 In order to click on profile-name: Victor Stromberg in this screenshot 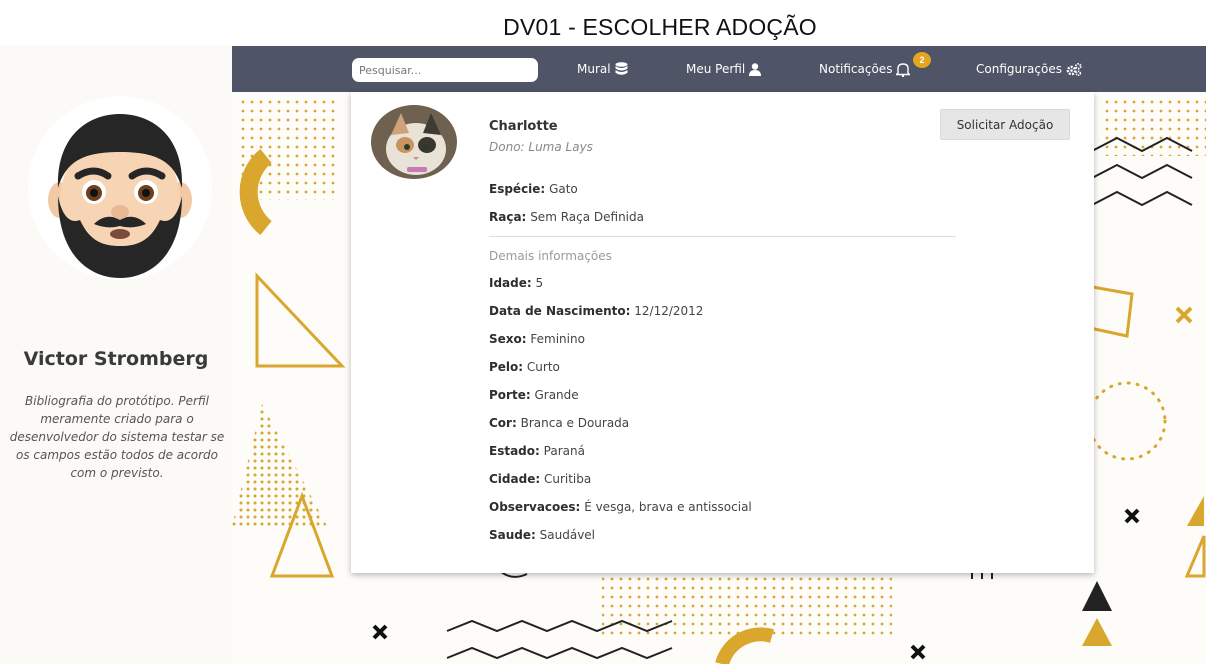, I will do `click(116, 359)`.